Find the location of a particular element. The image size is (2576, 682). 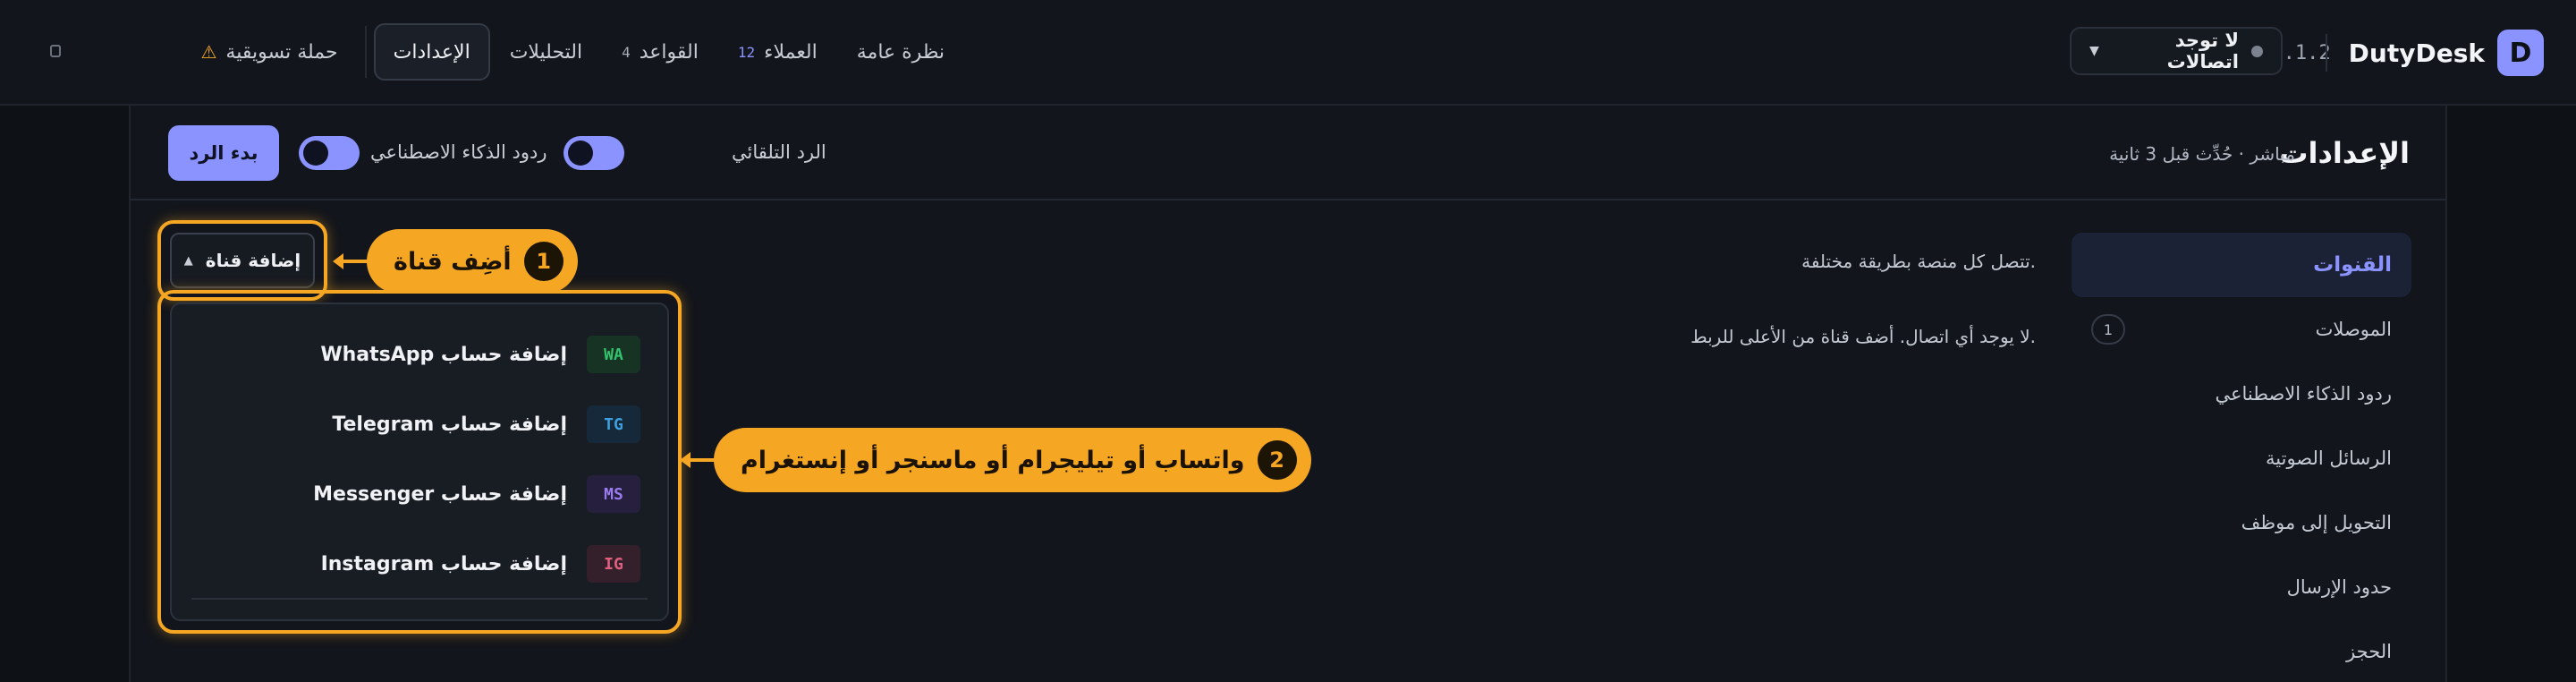

nav-customers-label: العملاء is located at coordinates (791, 52).